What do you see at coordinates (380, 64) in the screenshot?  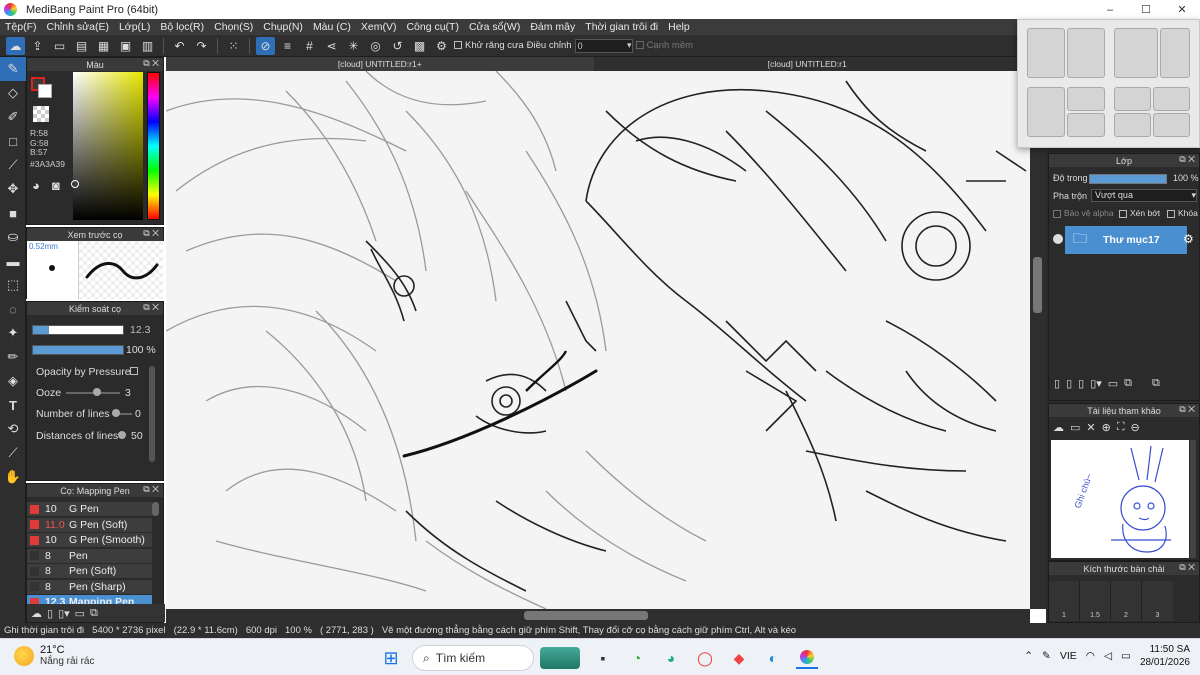 I see `tab-document-1: [cloud] UNTITLED:r1+` at bounding box center [380, 64].